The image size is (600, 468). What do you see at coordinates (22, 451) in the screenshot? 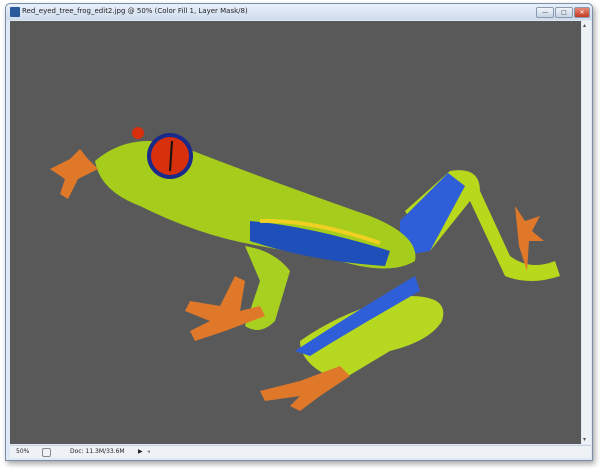
I see `zoom-level: 50%` at bounding box center [22, 451].